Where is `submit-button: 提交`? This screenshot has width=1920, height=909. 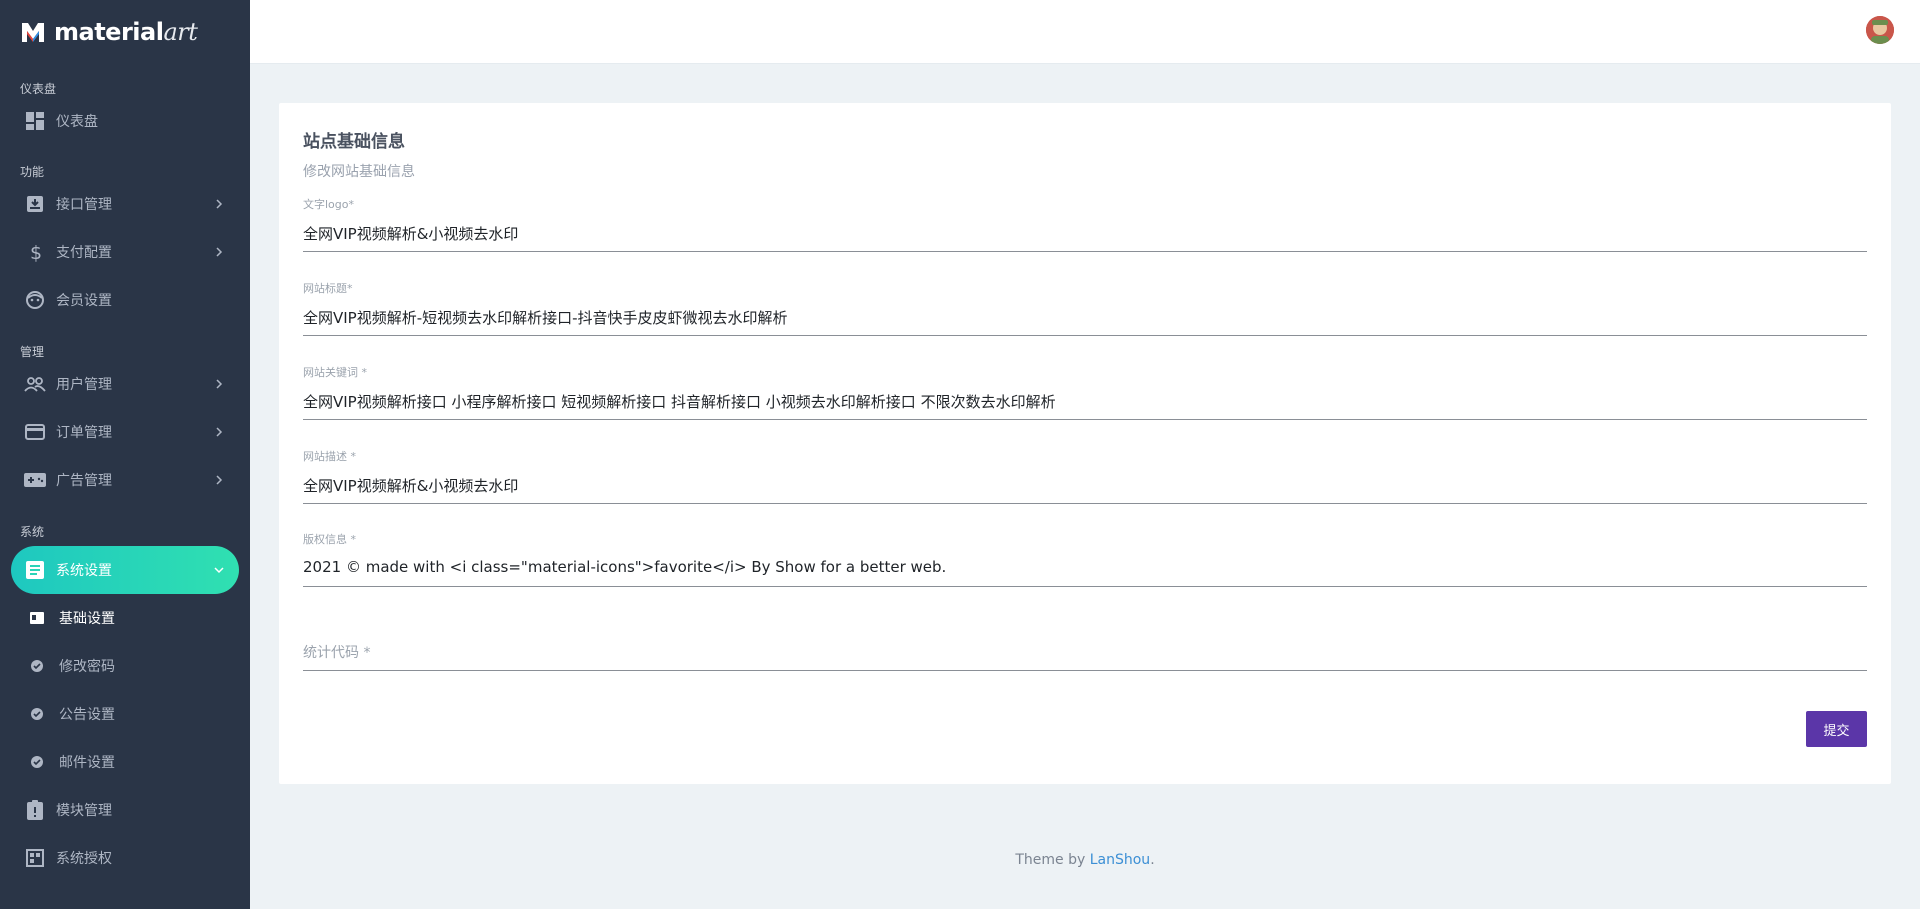
submit-button: 提交 is located at coordinates (1836, 729).